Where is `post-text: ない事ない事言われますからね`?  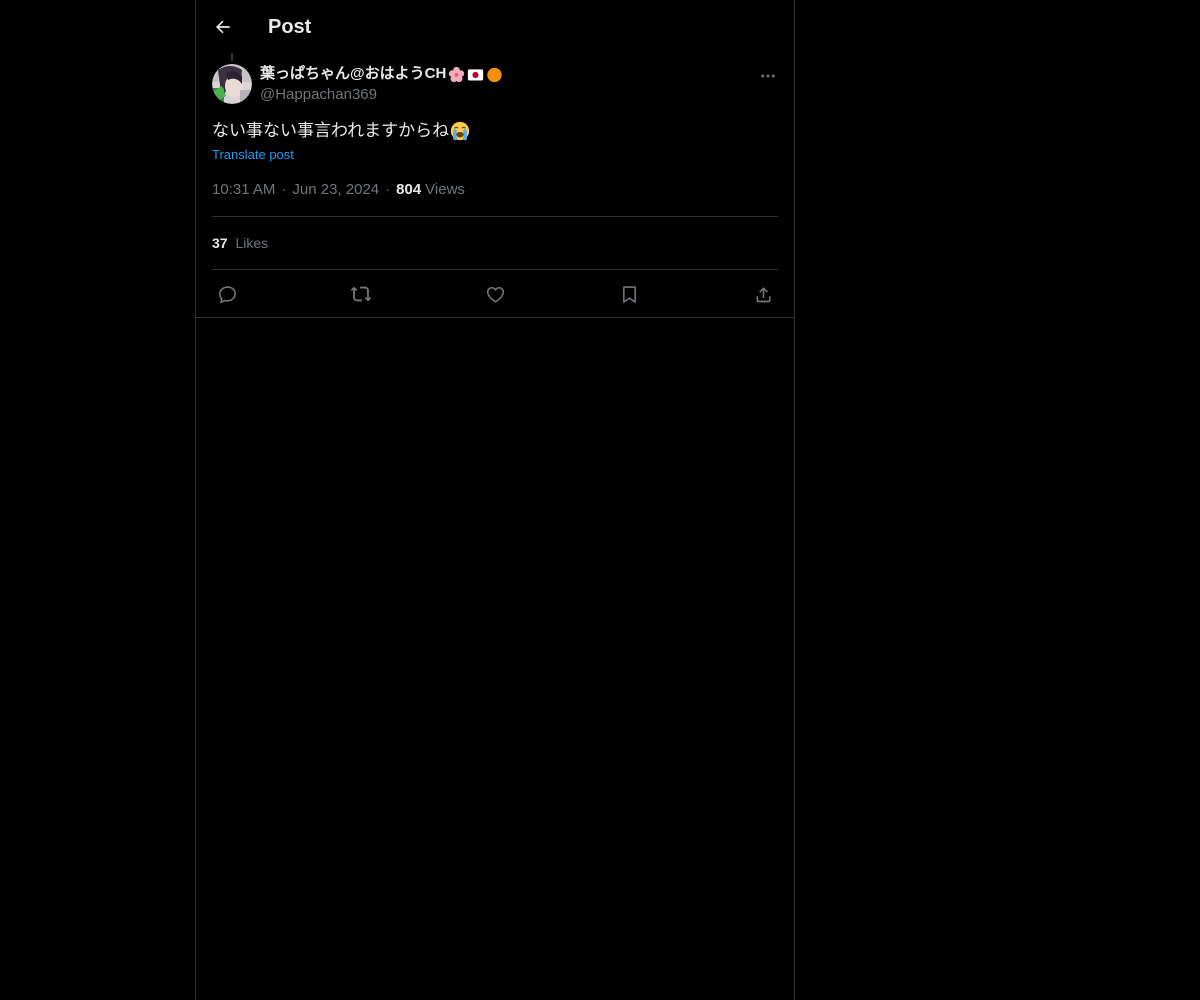 post-text: ない事ない事言われますからね is located at coordinates (341, 131).